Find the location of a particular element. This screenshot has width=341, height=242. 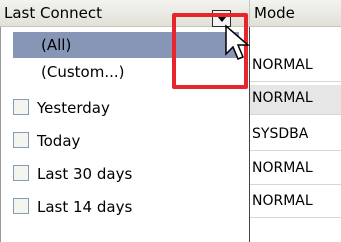

mode-cell: SYSDBA is located at coordinates (295, 136).